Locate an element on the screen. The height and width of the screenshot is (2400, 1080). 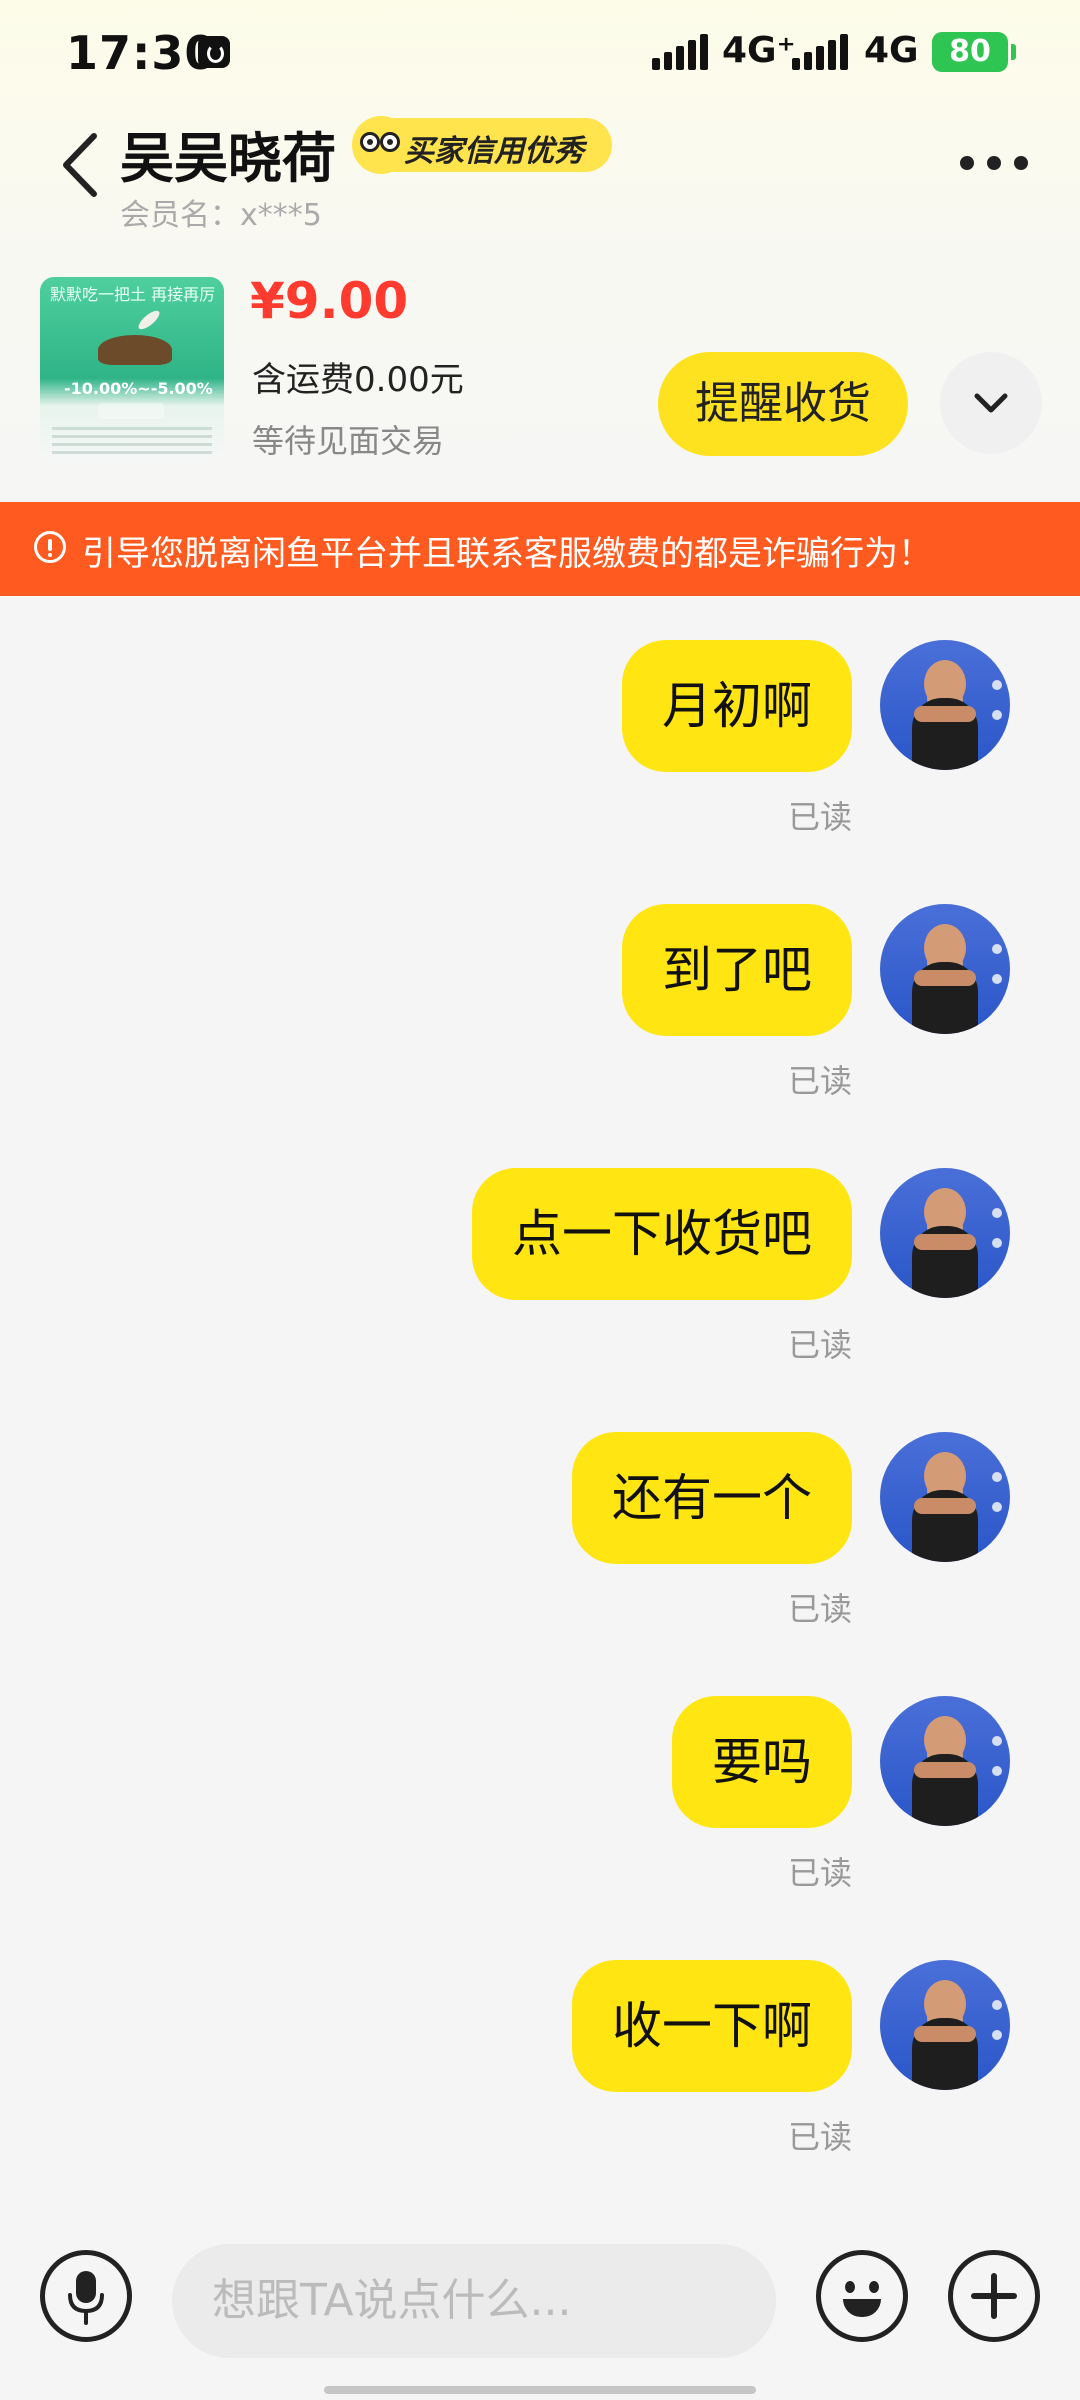
chevron-down-icon is located at coordinates (991, 403).